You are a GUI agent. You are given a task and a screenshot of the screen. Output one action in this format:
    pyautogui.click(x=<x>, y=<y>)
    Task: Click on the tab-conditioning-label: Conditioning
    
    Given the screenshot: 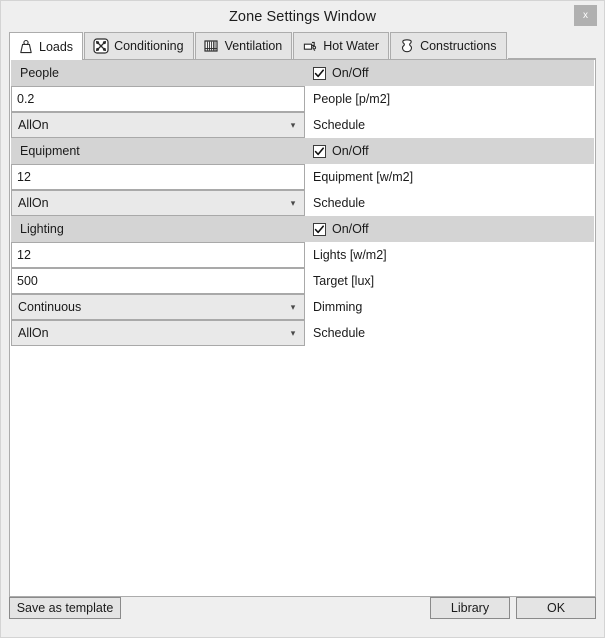 What is the action you would take?
    pyautogui.click(x=149, y=46)
    